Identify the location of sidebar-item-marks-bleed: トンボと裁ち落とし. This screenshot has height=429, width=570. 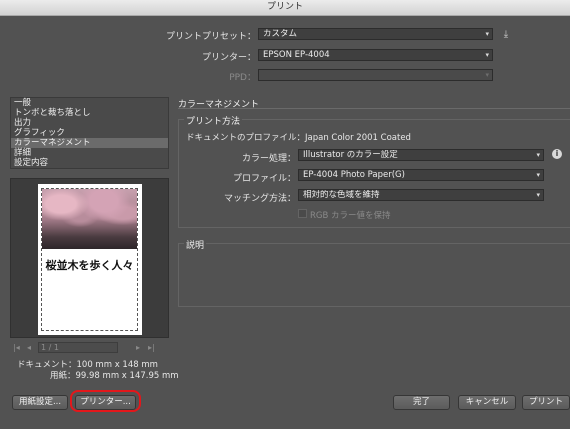
(89, 113).